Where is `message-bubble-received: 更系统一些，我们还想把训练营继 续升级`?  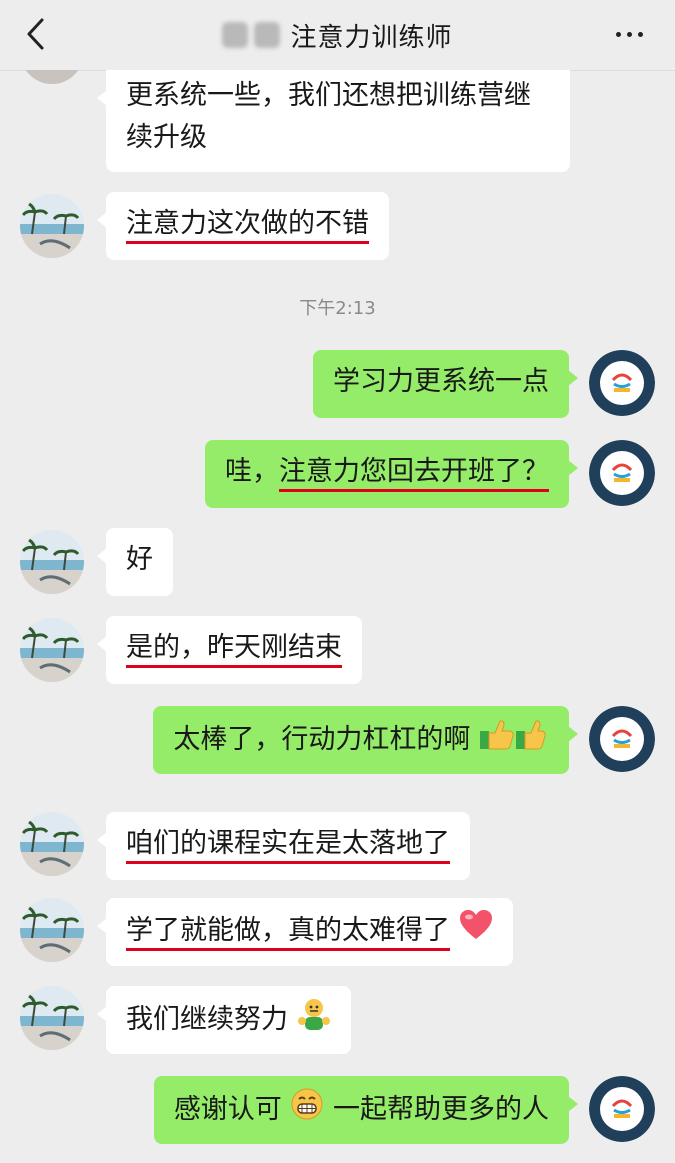 message-bubble-received: 更系统一些，我们还想把训练营继 续升级 is located at coordinates (333, 121).